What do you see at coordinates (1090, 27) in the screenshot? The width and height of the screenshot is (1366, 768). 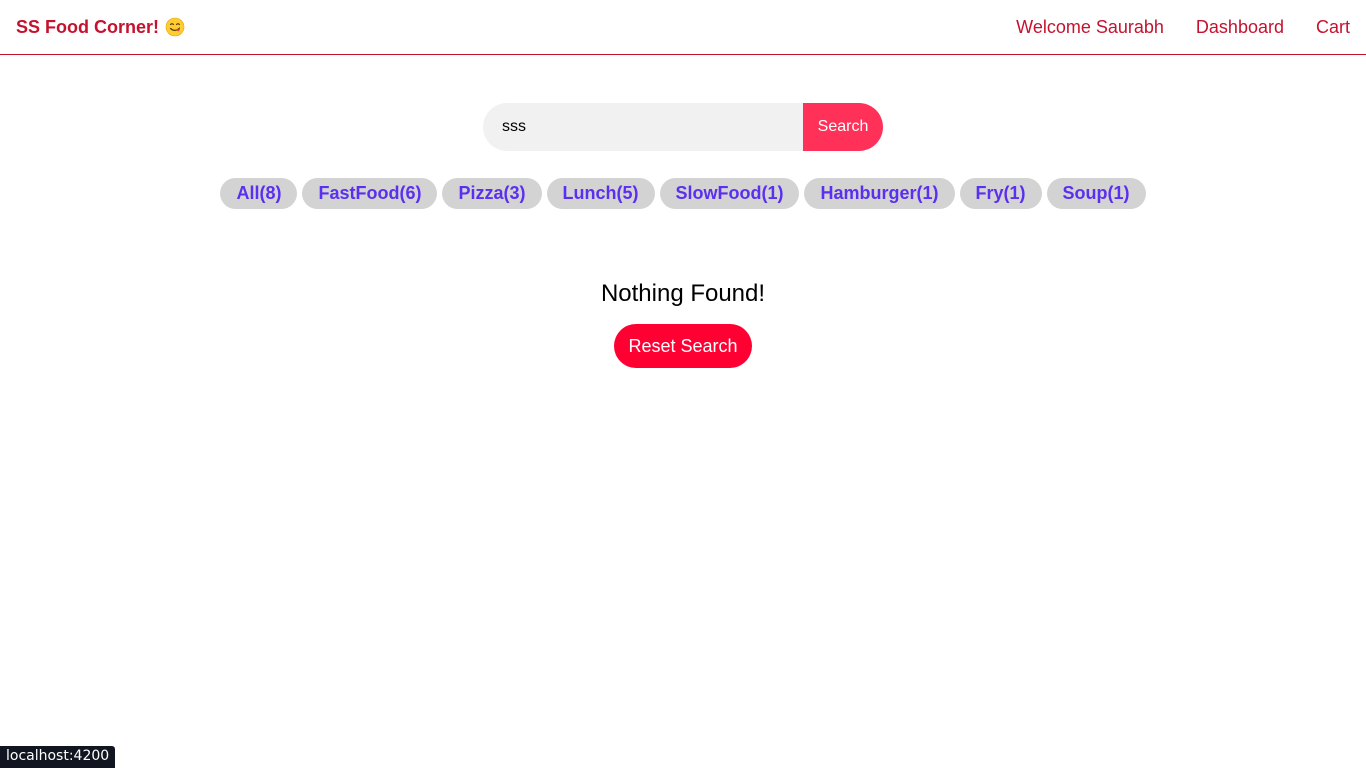 I see `nav-welcome-user: Welcome Saurabh` at bounding box center [1090, 27].